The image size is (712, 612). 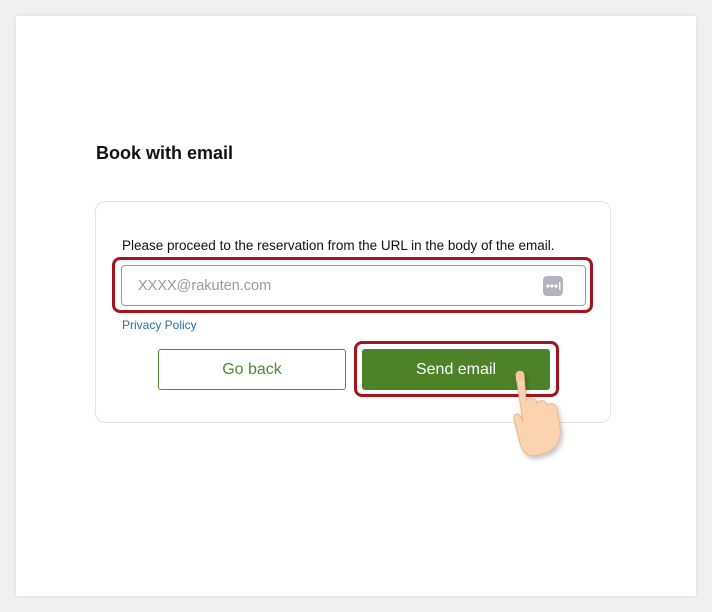 I want to click on input-highlight-box, so click(x=352, y=285).